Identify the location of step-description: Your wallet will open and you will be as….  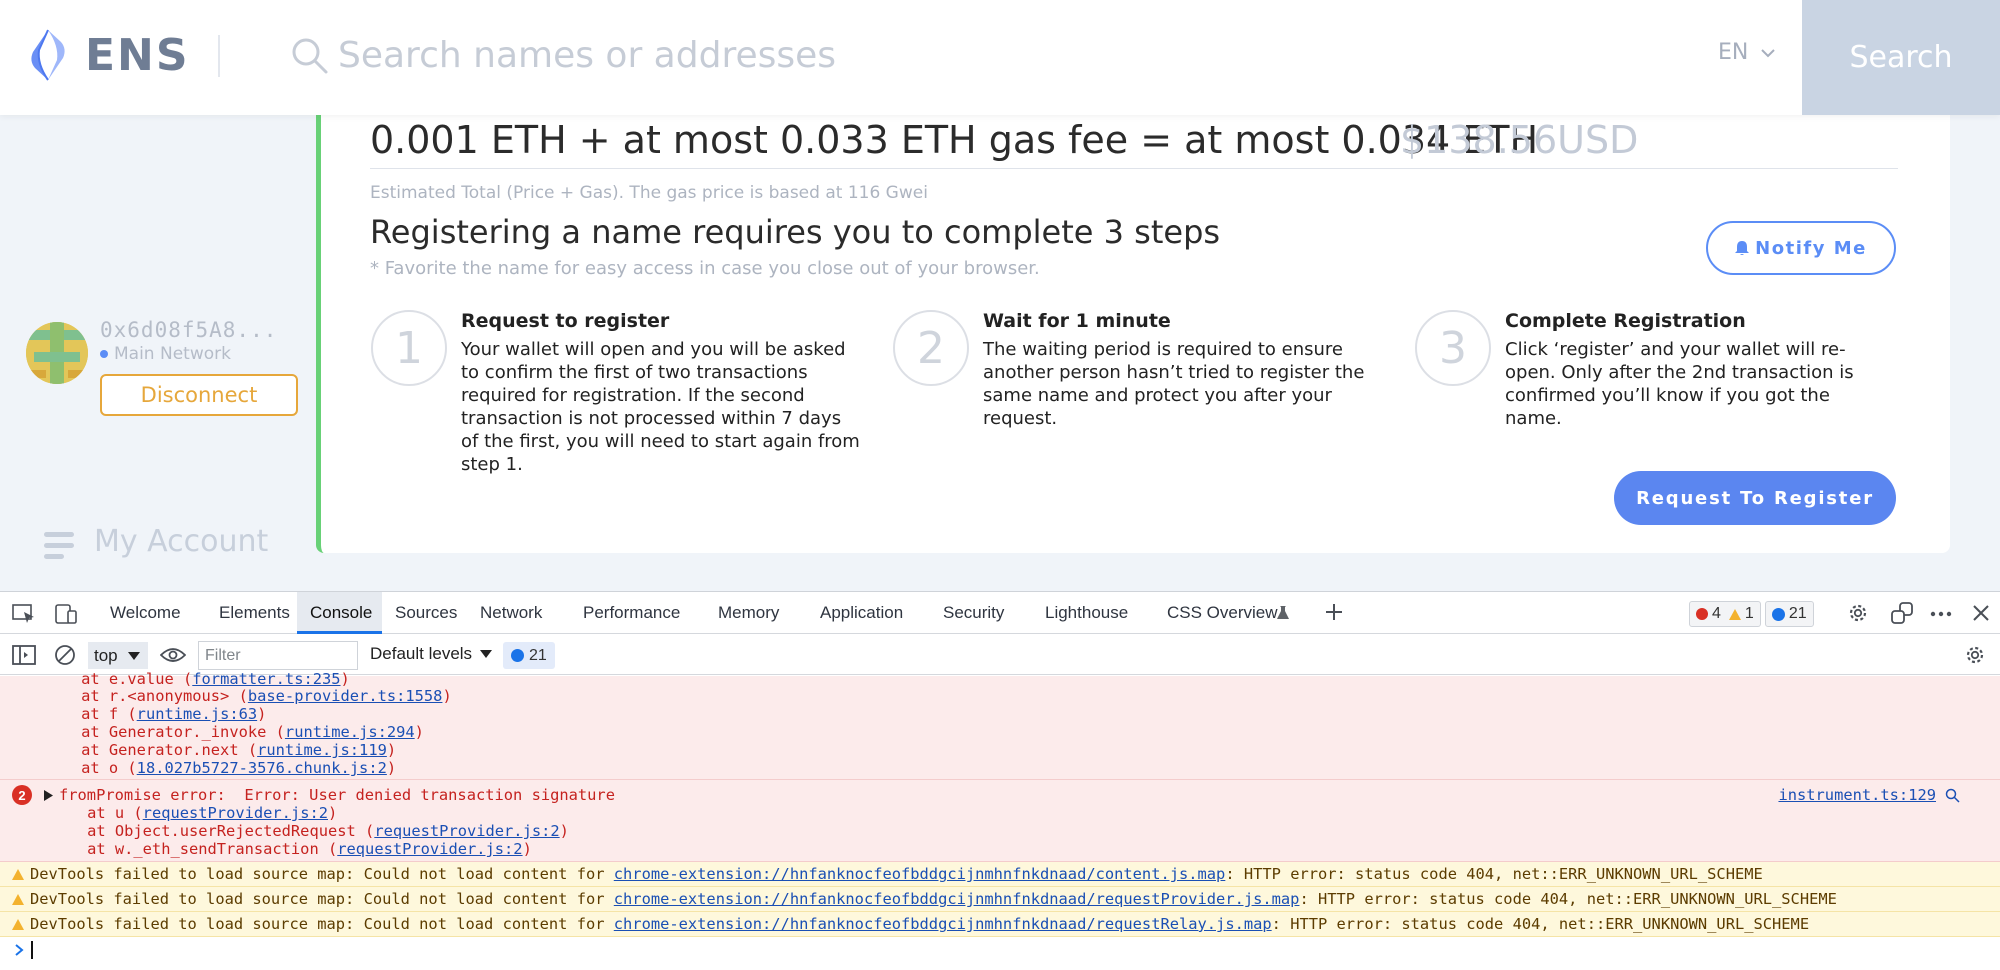
(660, 407).